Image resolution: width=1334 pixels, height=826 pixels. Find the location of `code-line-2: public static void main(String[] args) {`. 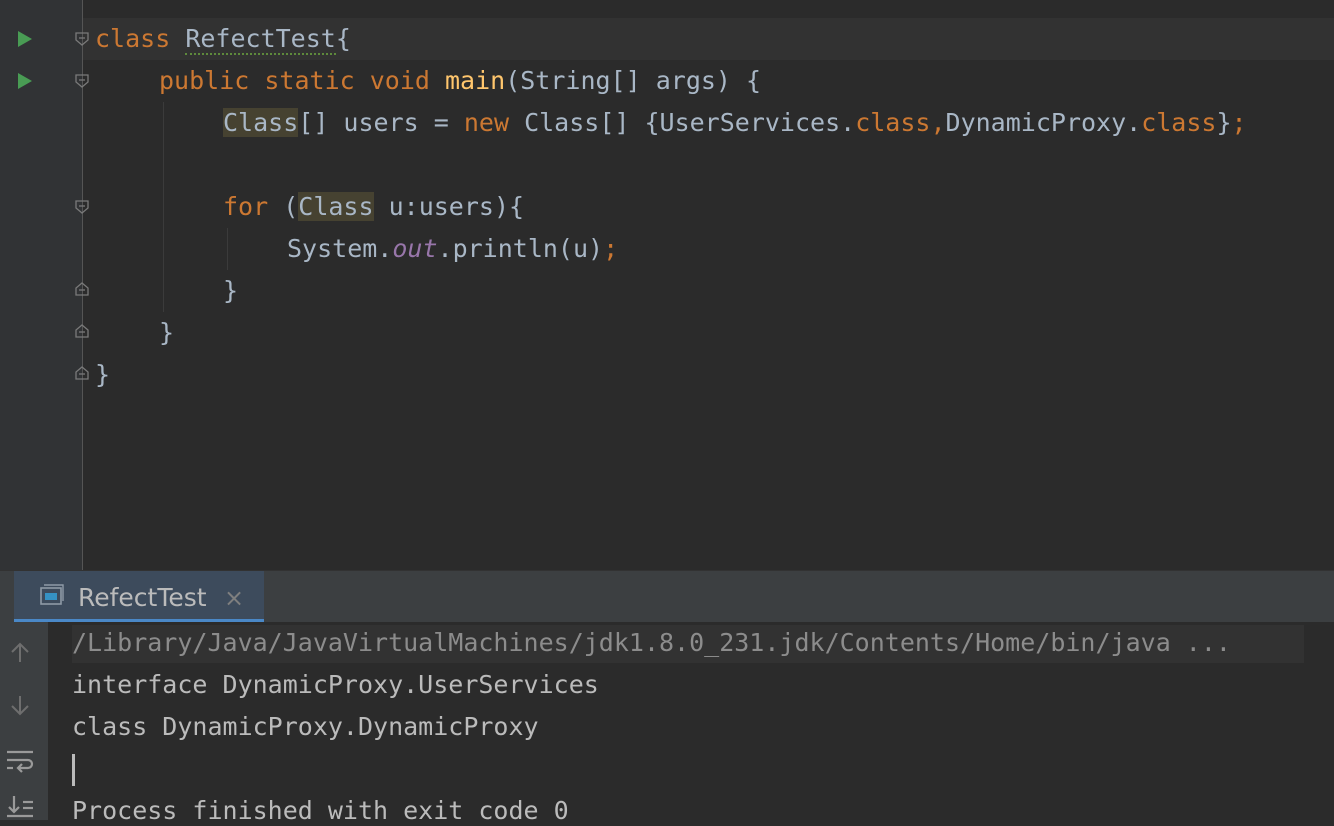

code-line-2: public static void main(String[] args) { is located at coordinates (460, 81).